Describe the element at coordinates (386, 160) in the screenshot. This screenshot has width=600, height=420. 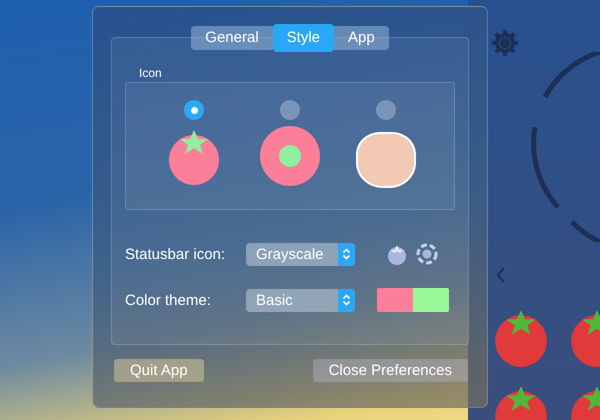
I see `cat-sticker-picture` at that location.